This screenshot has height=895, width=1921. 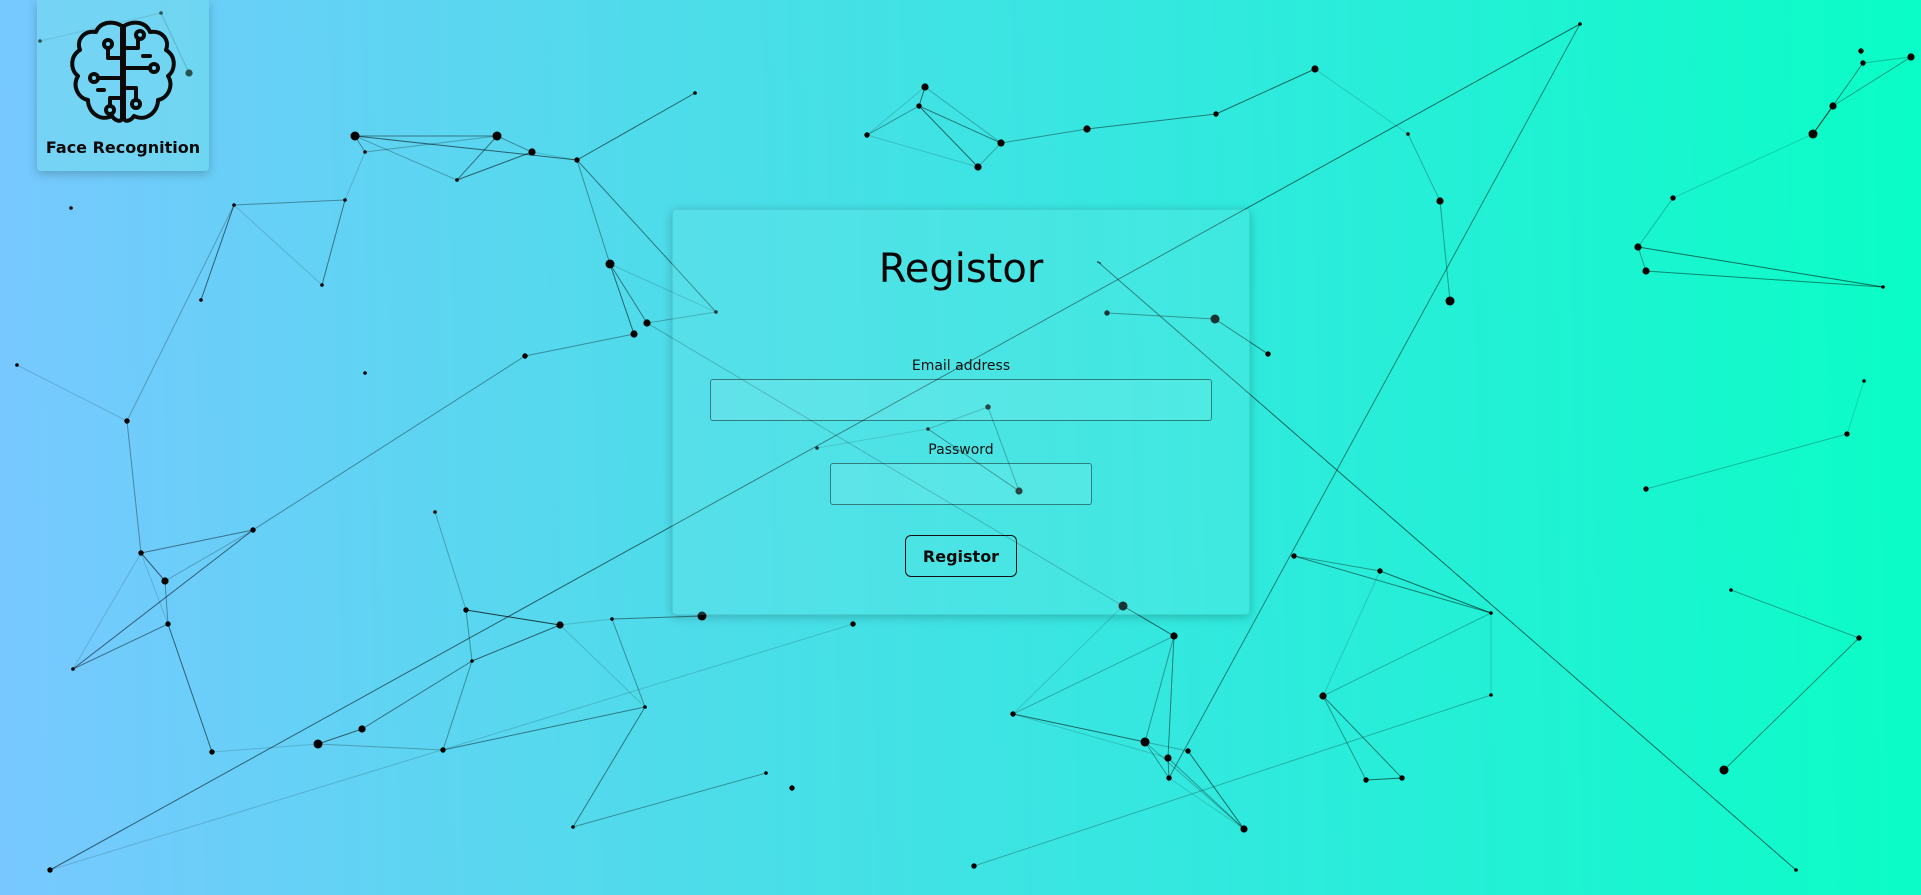 What do you see at coordinates (961, 400) in the screenshot?
I see `email-field` at bounding box center [961, 400].